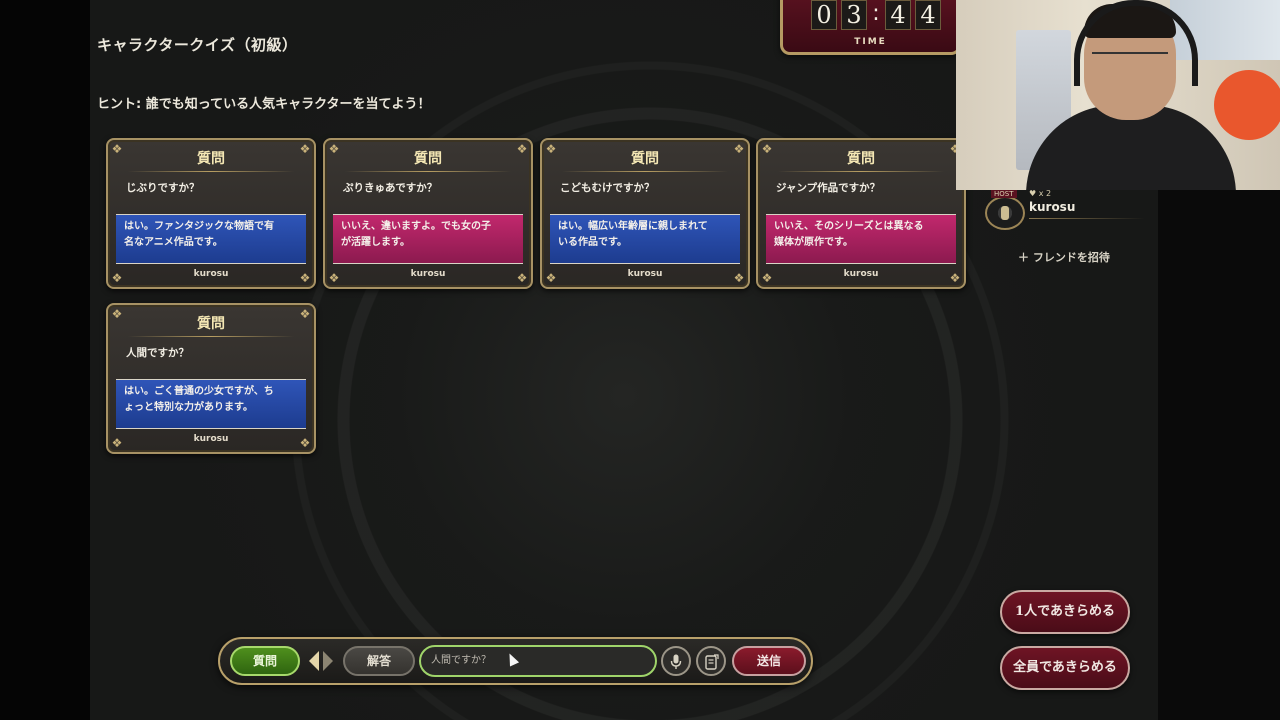  What do you see at coordinates (592, 242) in the screenshot?
I see `answer-line: いる作品です。` at bounding box center [592, 242].